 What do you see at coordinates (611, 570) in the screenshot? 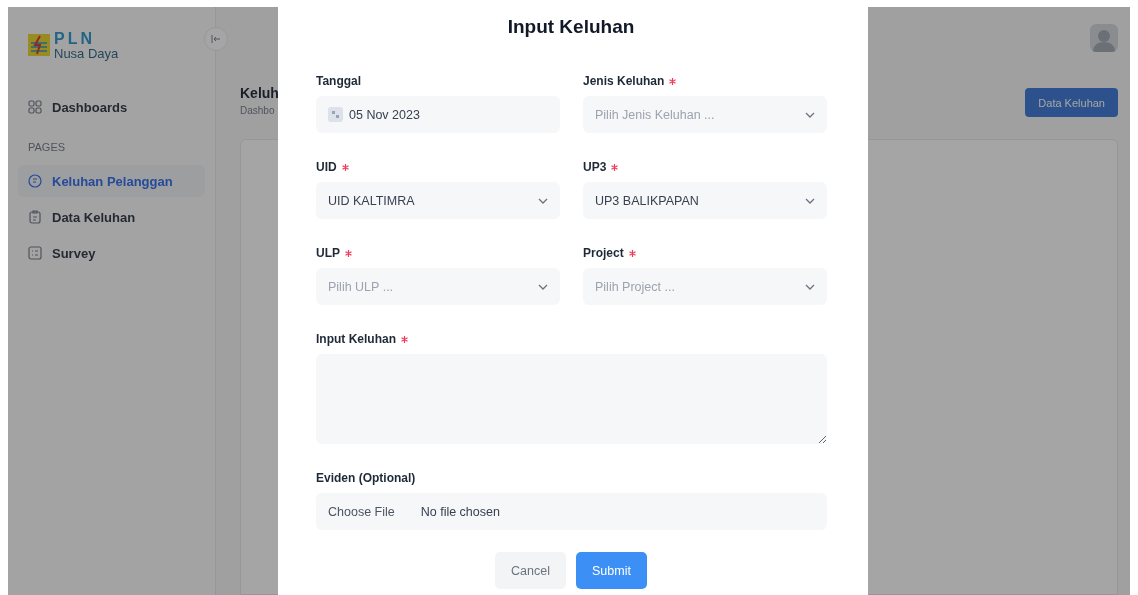
I see `submit-button: Submit` at bounding box center [611, 570].